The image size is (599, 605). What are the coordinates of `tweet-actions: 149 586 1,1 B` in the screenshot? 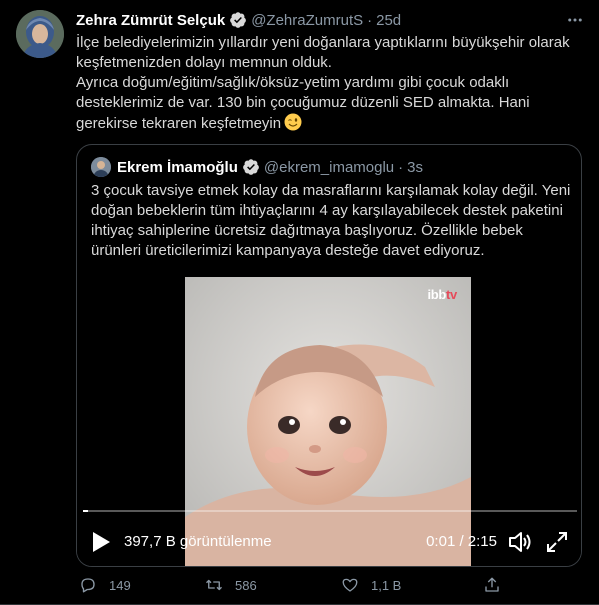 It's located at (331, 585).